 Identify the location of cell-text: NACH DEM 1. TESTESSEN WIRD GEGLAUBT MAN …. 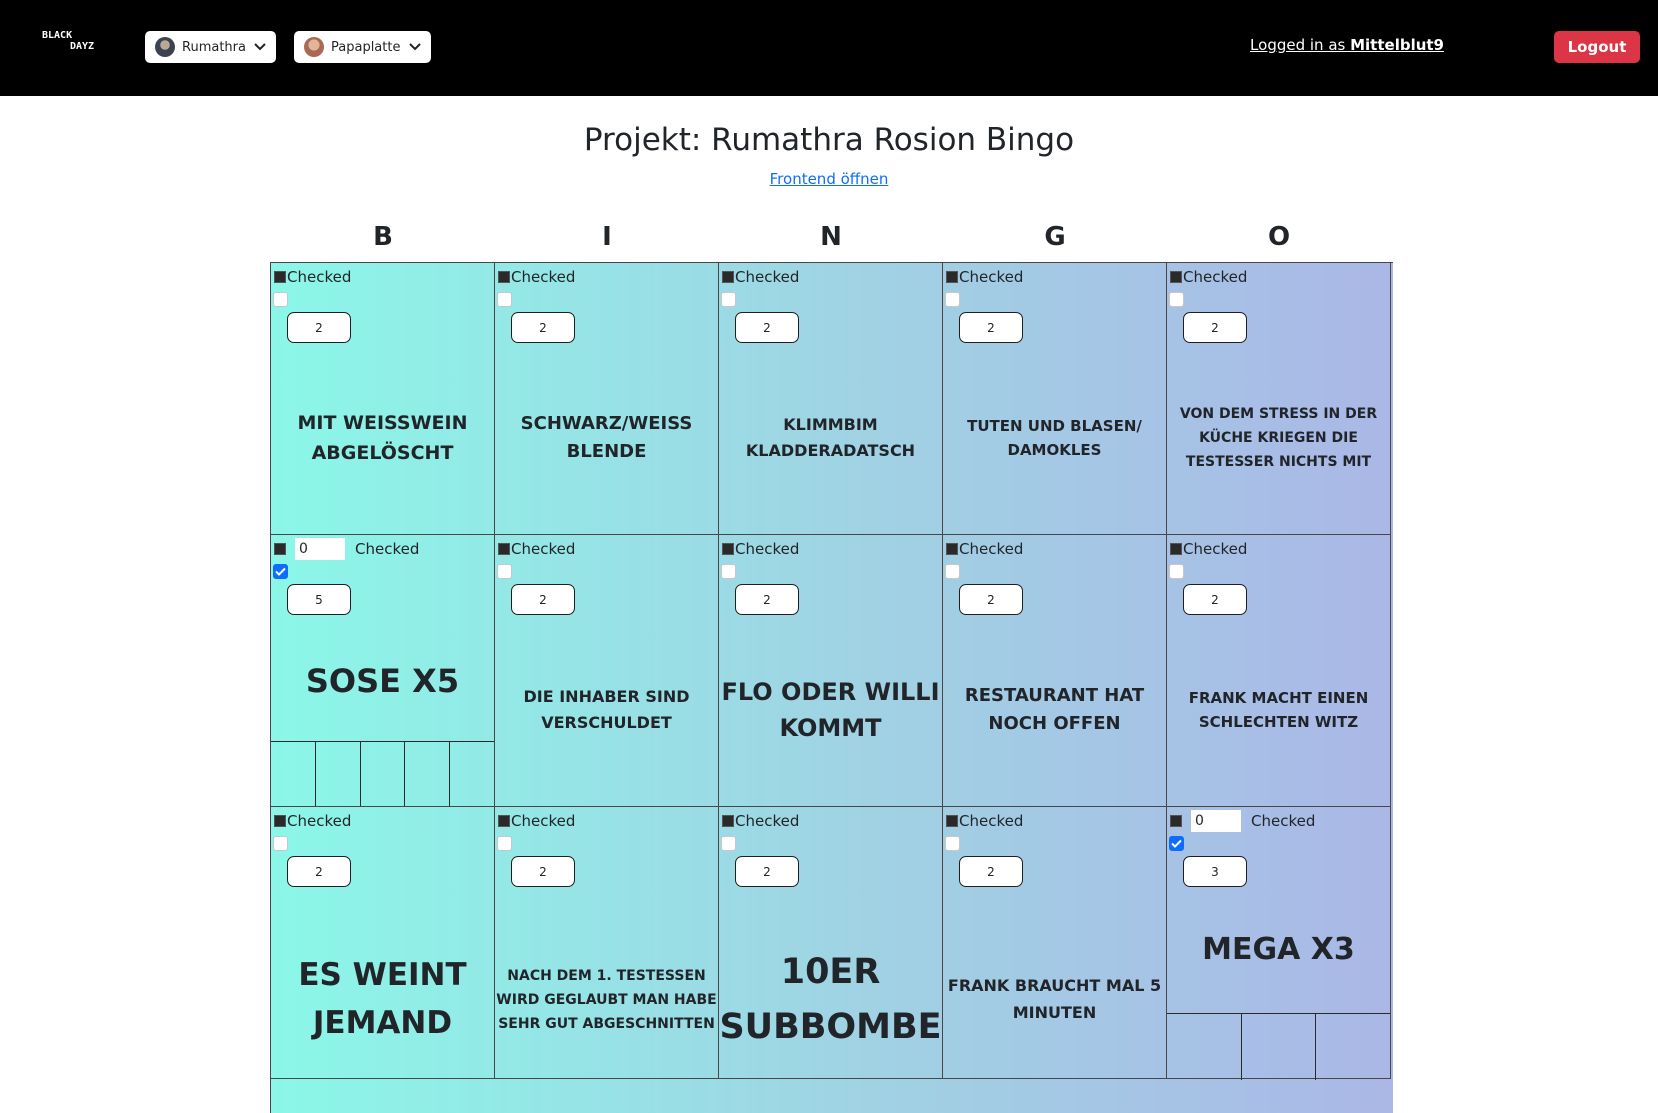
(606, 999).